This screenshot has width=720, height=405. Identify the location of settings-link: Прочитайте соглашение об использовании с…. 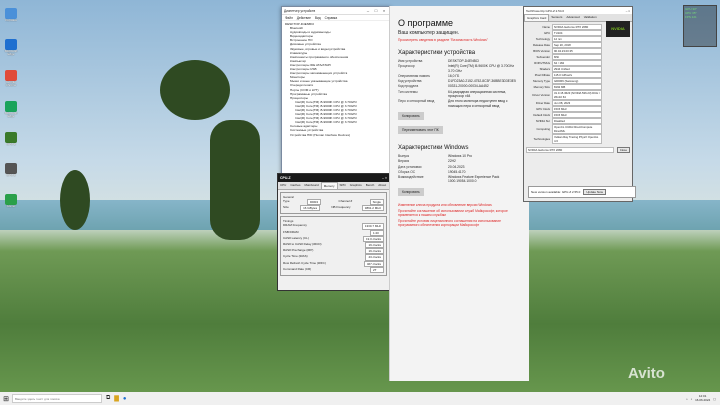
(459, 213).